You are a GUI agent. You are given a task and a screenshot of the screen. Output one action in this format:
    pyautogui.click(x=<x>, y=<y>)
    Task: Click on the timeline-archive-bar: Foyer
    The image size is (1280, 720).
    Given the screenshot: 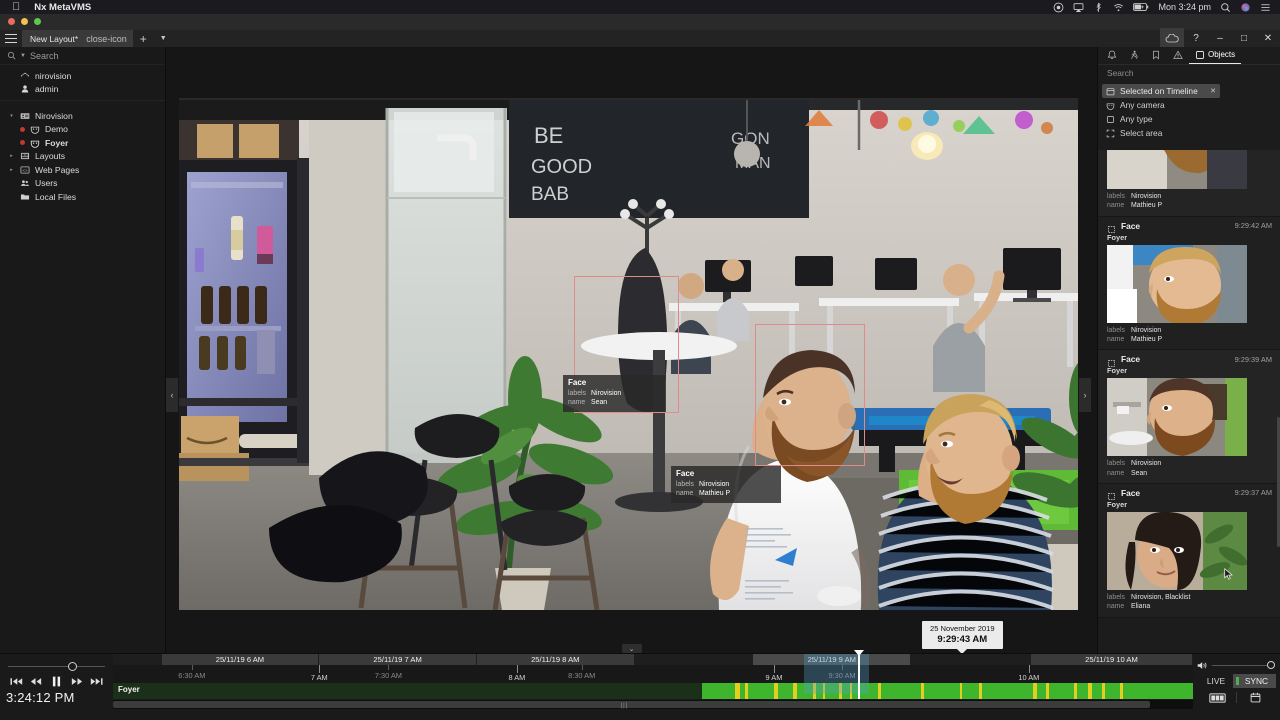 What is the action you would take?
    pyautogui.click(x=653, y=691)
    